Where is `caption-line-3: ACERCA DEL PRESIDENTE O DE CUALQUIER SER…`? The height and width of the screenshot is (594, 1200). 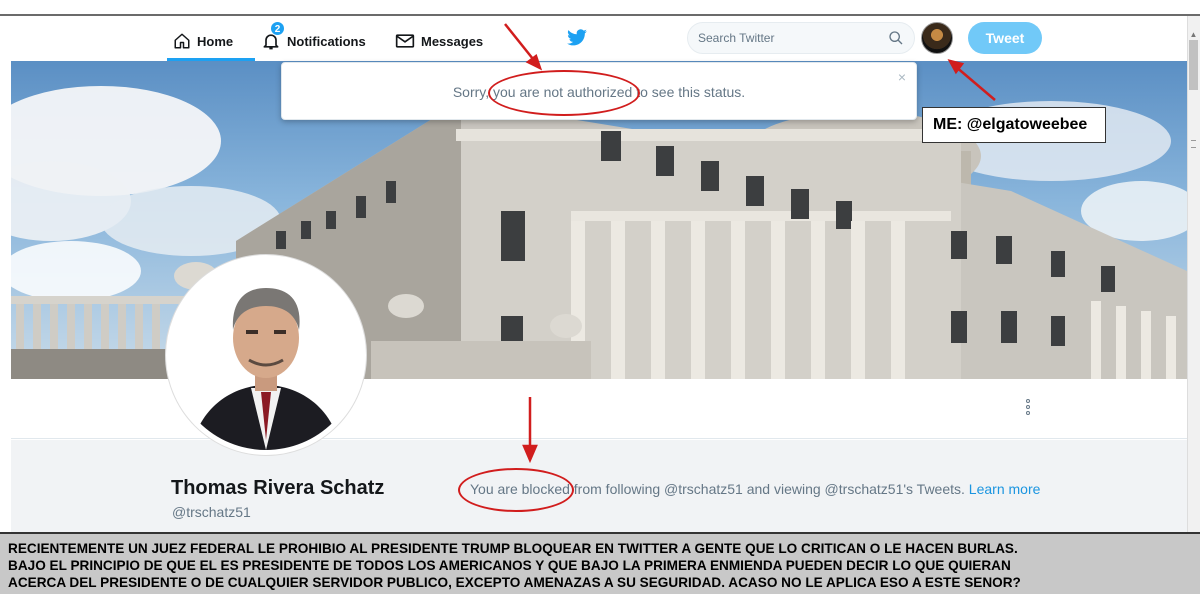
caption-line-3: ACERCA DEL PRESIDENTE O DE CUALQUIER SER… is located at coordinates (514, 582).